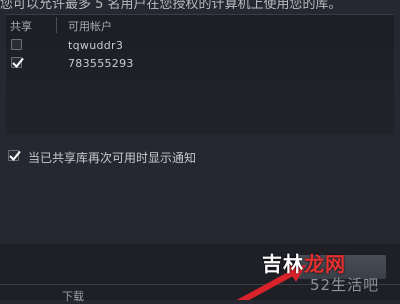 The image size is (400, 304). Describe the element at coordinates (304, 264) in the screenshot. I see `watermark-logo-text: 吉林龙网` at that location.